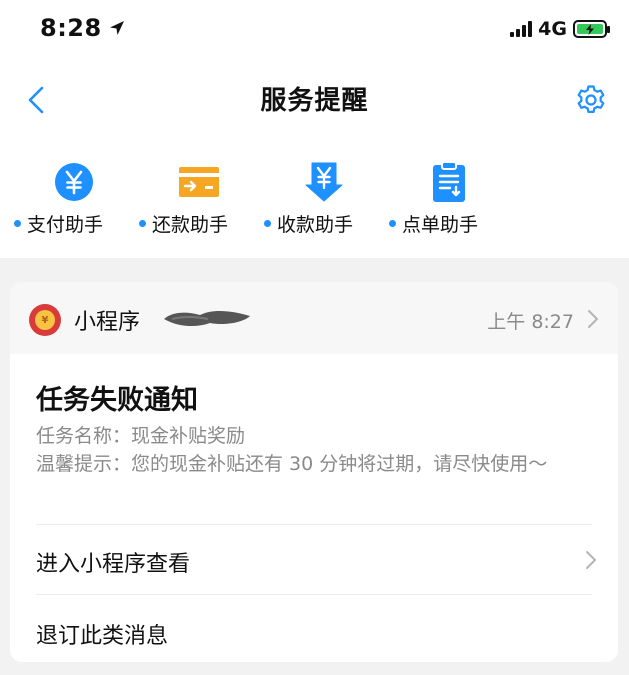 Image resolution: width=629 pixels, height=675 pixels. I want to click on shortcut-label: 支付助手, so click(58, 223).